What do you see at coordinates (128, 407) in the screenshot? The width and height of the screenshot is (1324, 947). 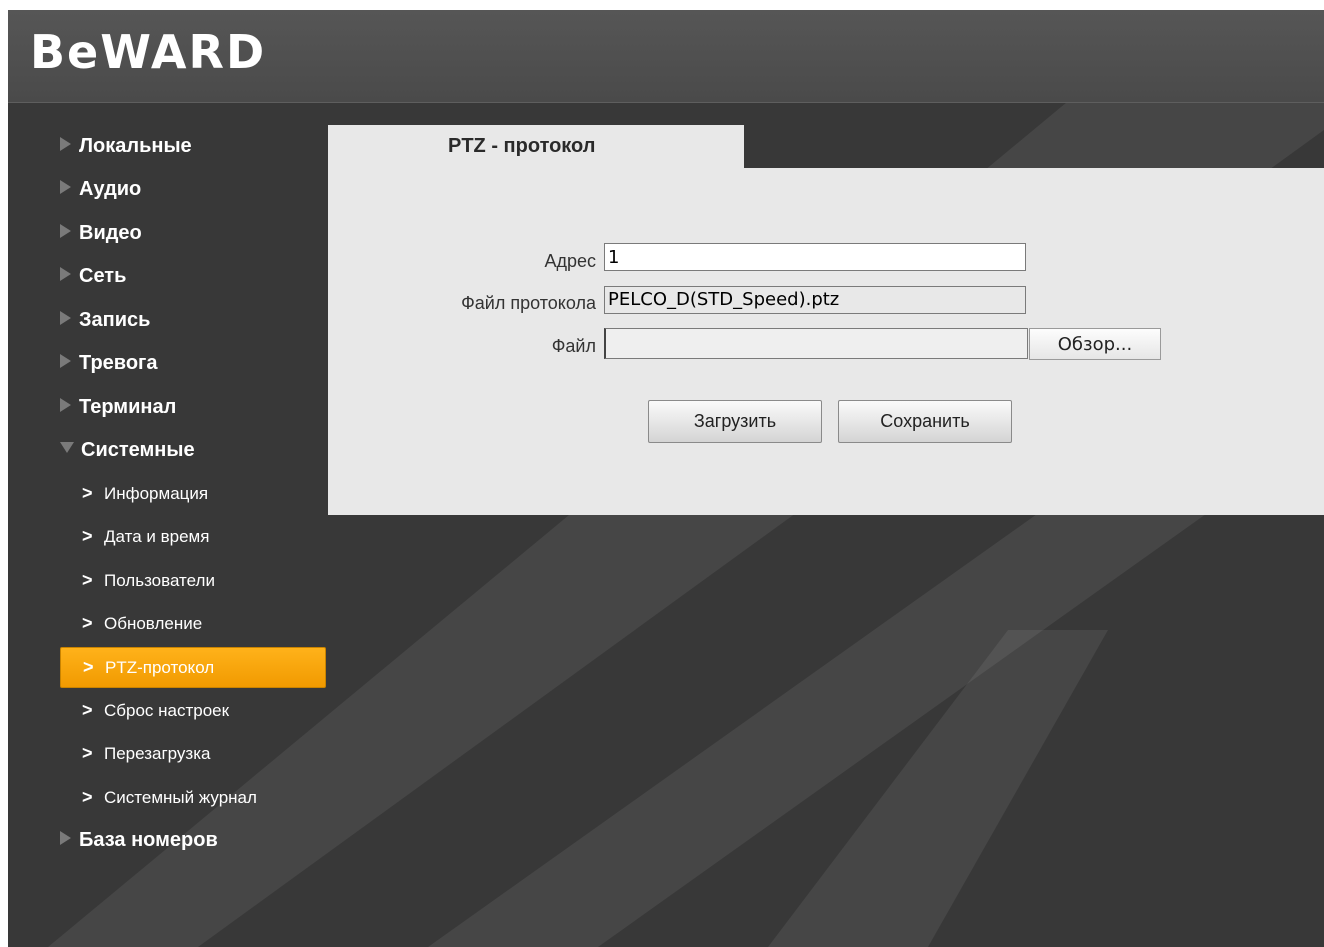 I see `nav-item-label: Терминал` at bounding box center [128, 407].